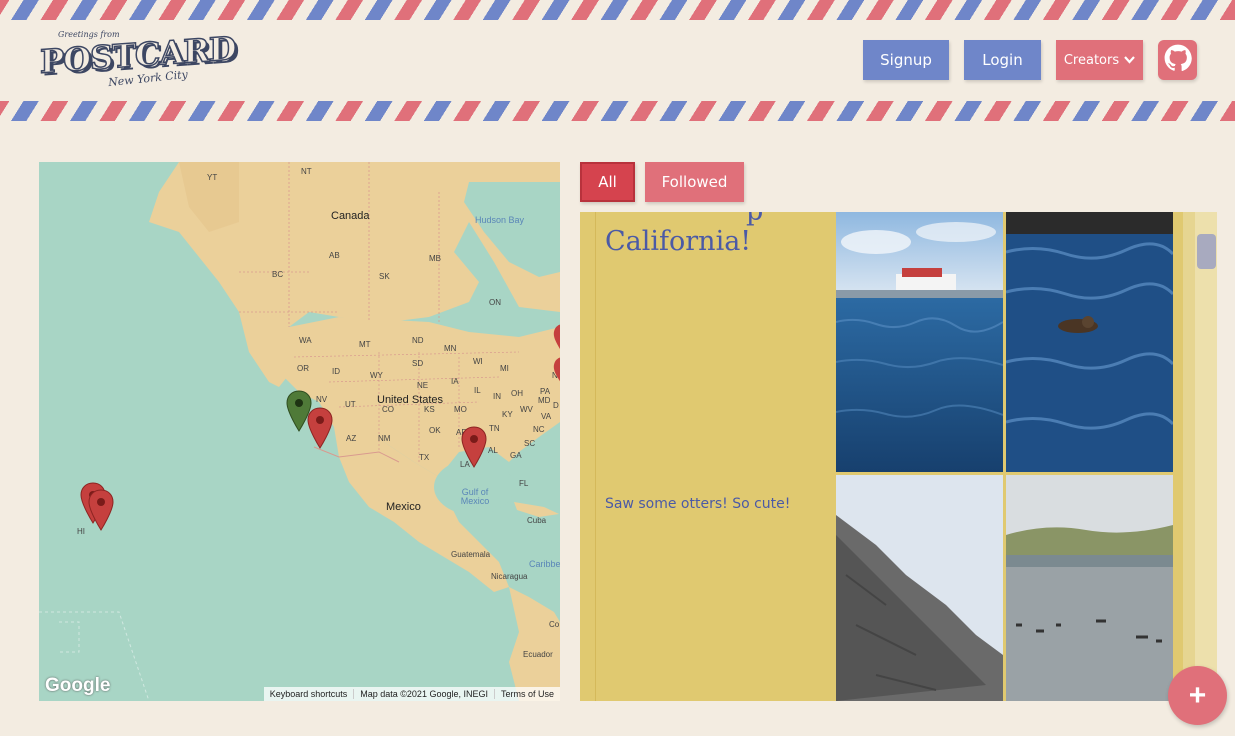 The image size is (1235, 736). I want to click on tab-all: All, so click(607, 182).